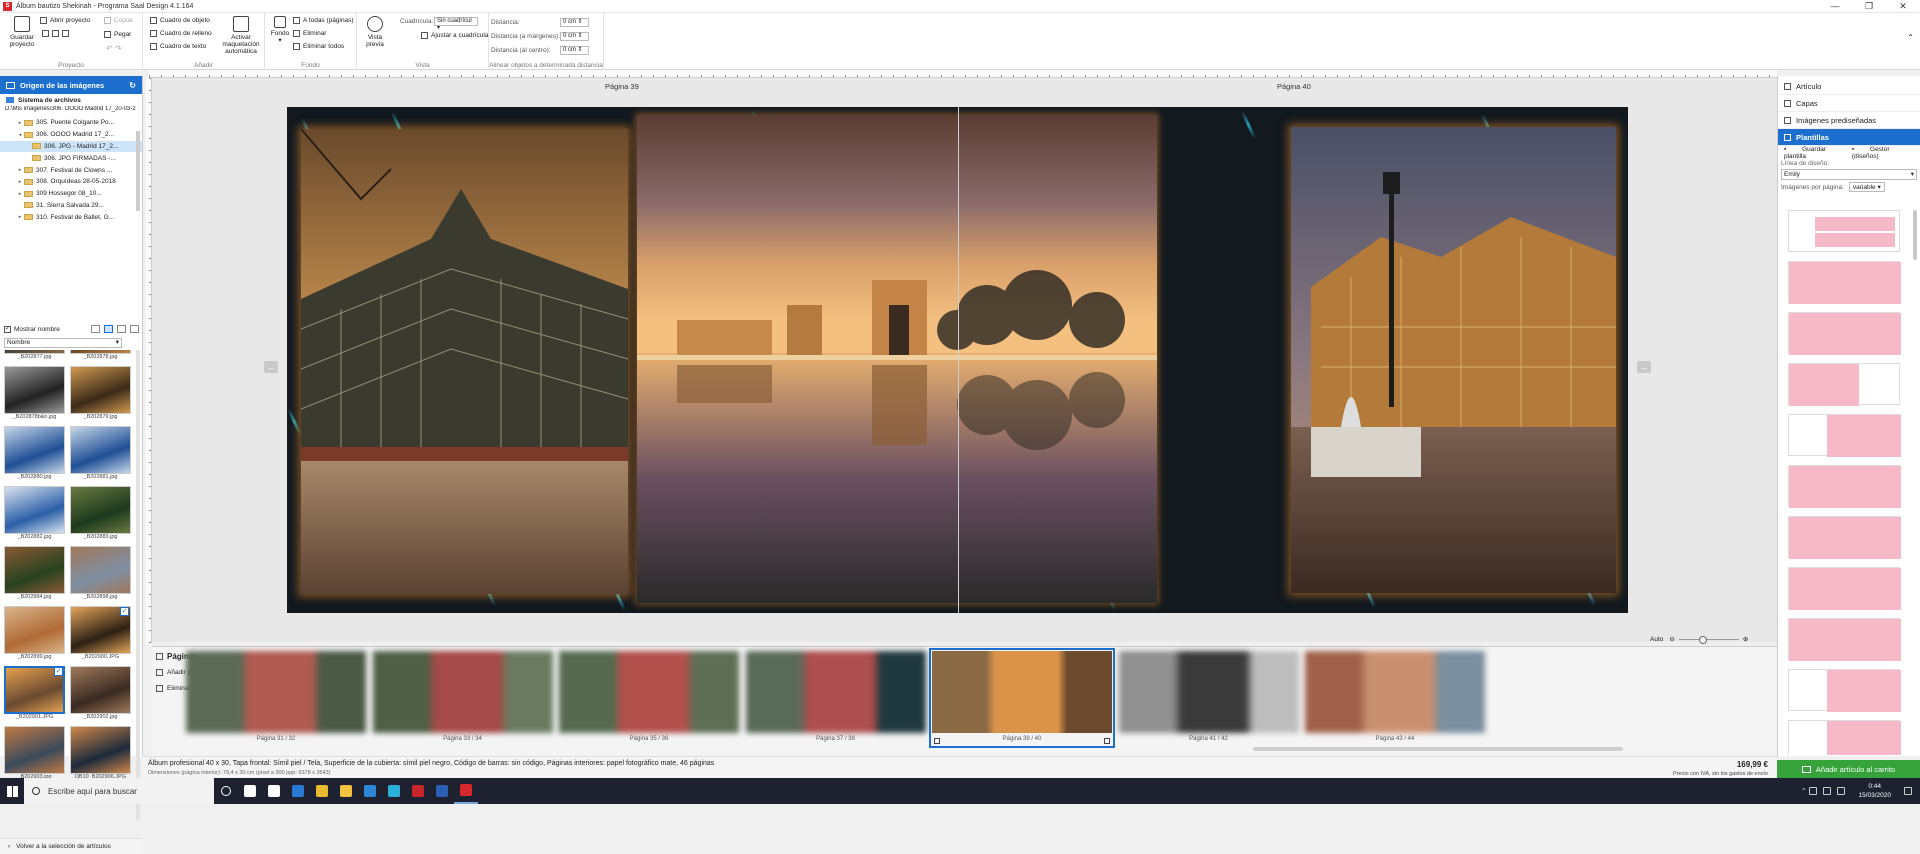 Image resolution: width=1920 pixels, height=854 pixels. Describe the element at coordinates (1841, 791) in the screenshot. I see `language-icon` at that location.